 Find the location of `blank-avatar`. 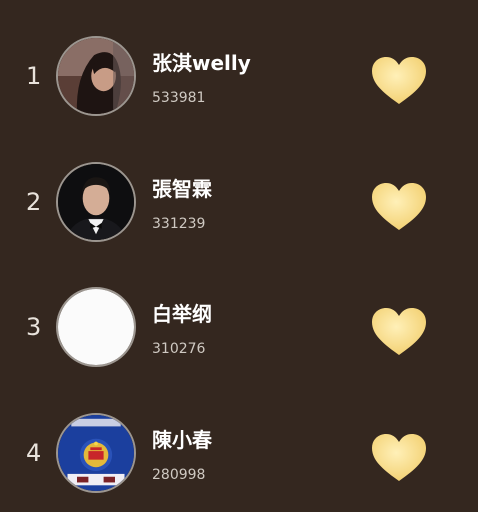

blank-avatar is located at coordinates (96, 327).